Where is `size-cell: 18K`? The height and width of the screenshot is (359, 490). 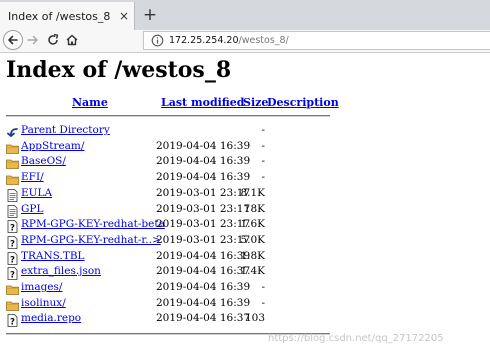
size-cell: 18K is located at coordinates (254, 208).